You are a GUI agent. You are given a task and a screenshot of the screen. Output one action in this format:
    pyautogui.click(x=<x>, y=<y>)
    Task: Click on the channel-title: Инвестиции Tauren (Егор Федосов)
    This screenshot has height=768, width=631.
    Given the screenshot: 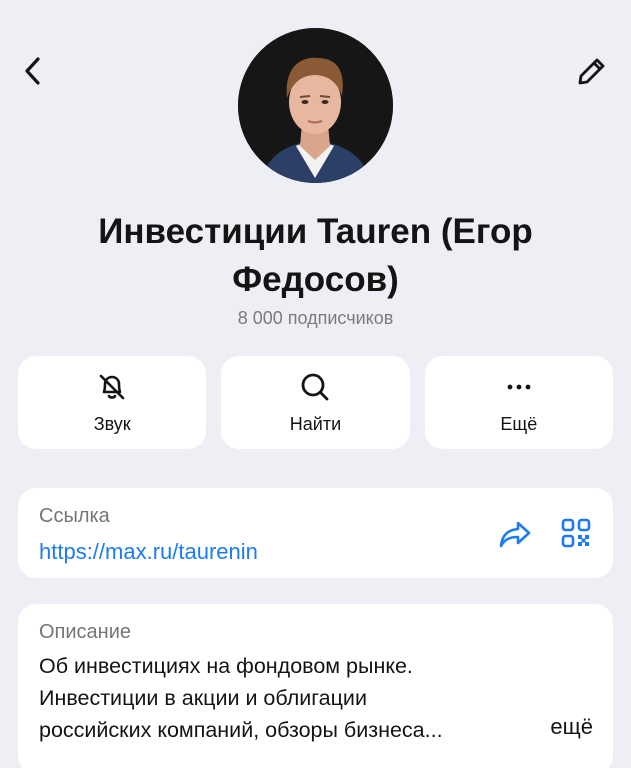 What is the action you would take?
    pyautogui.click(x=315, y=255)
    